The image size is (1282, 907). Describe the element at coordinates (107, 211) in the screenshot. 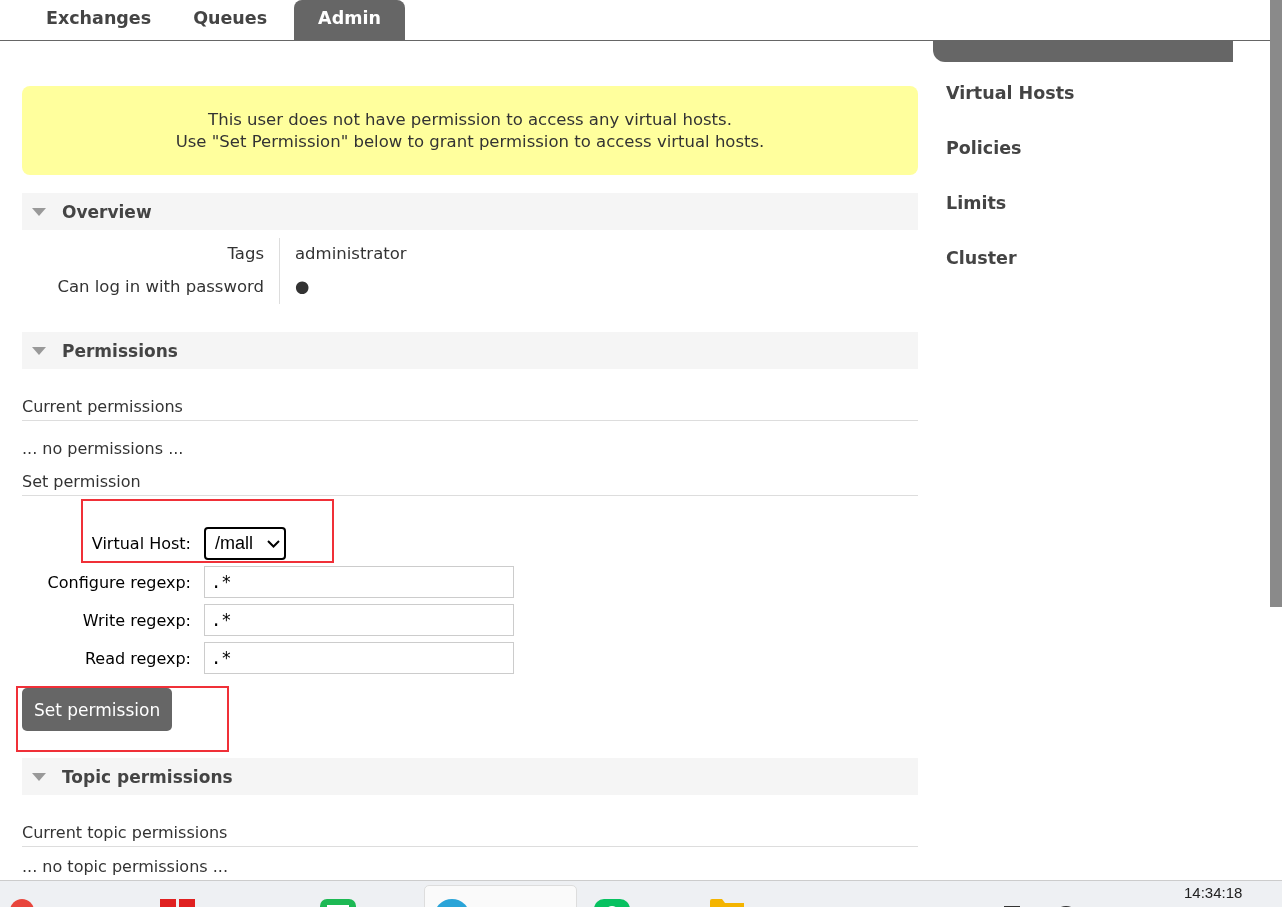

I see `section-title: Overview` at that location.